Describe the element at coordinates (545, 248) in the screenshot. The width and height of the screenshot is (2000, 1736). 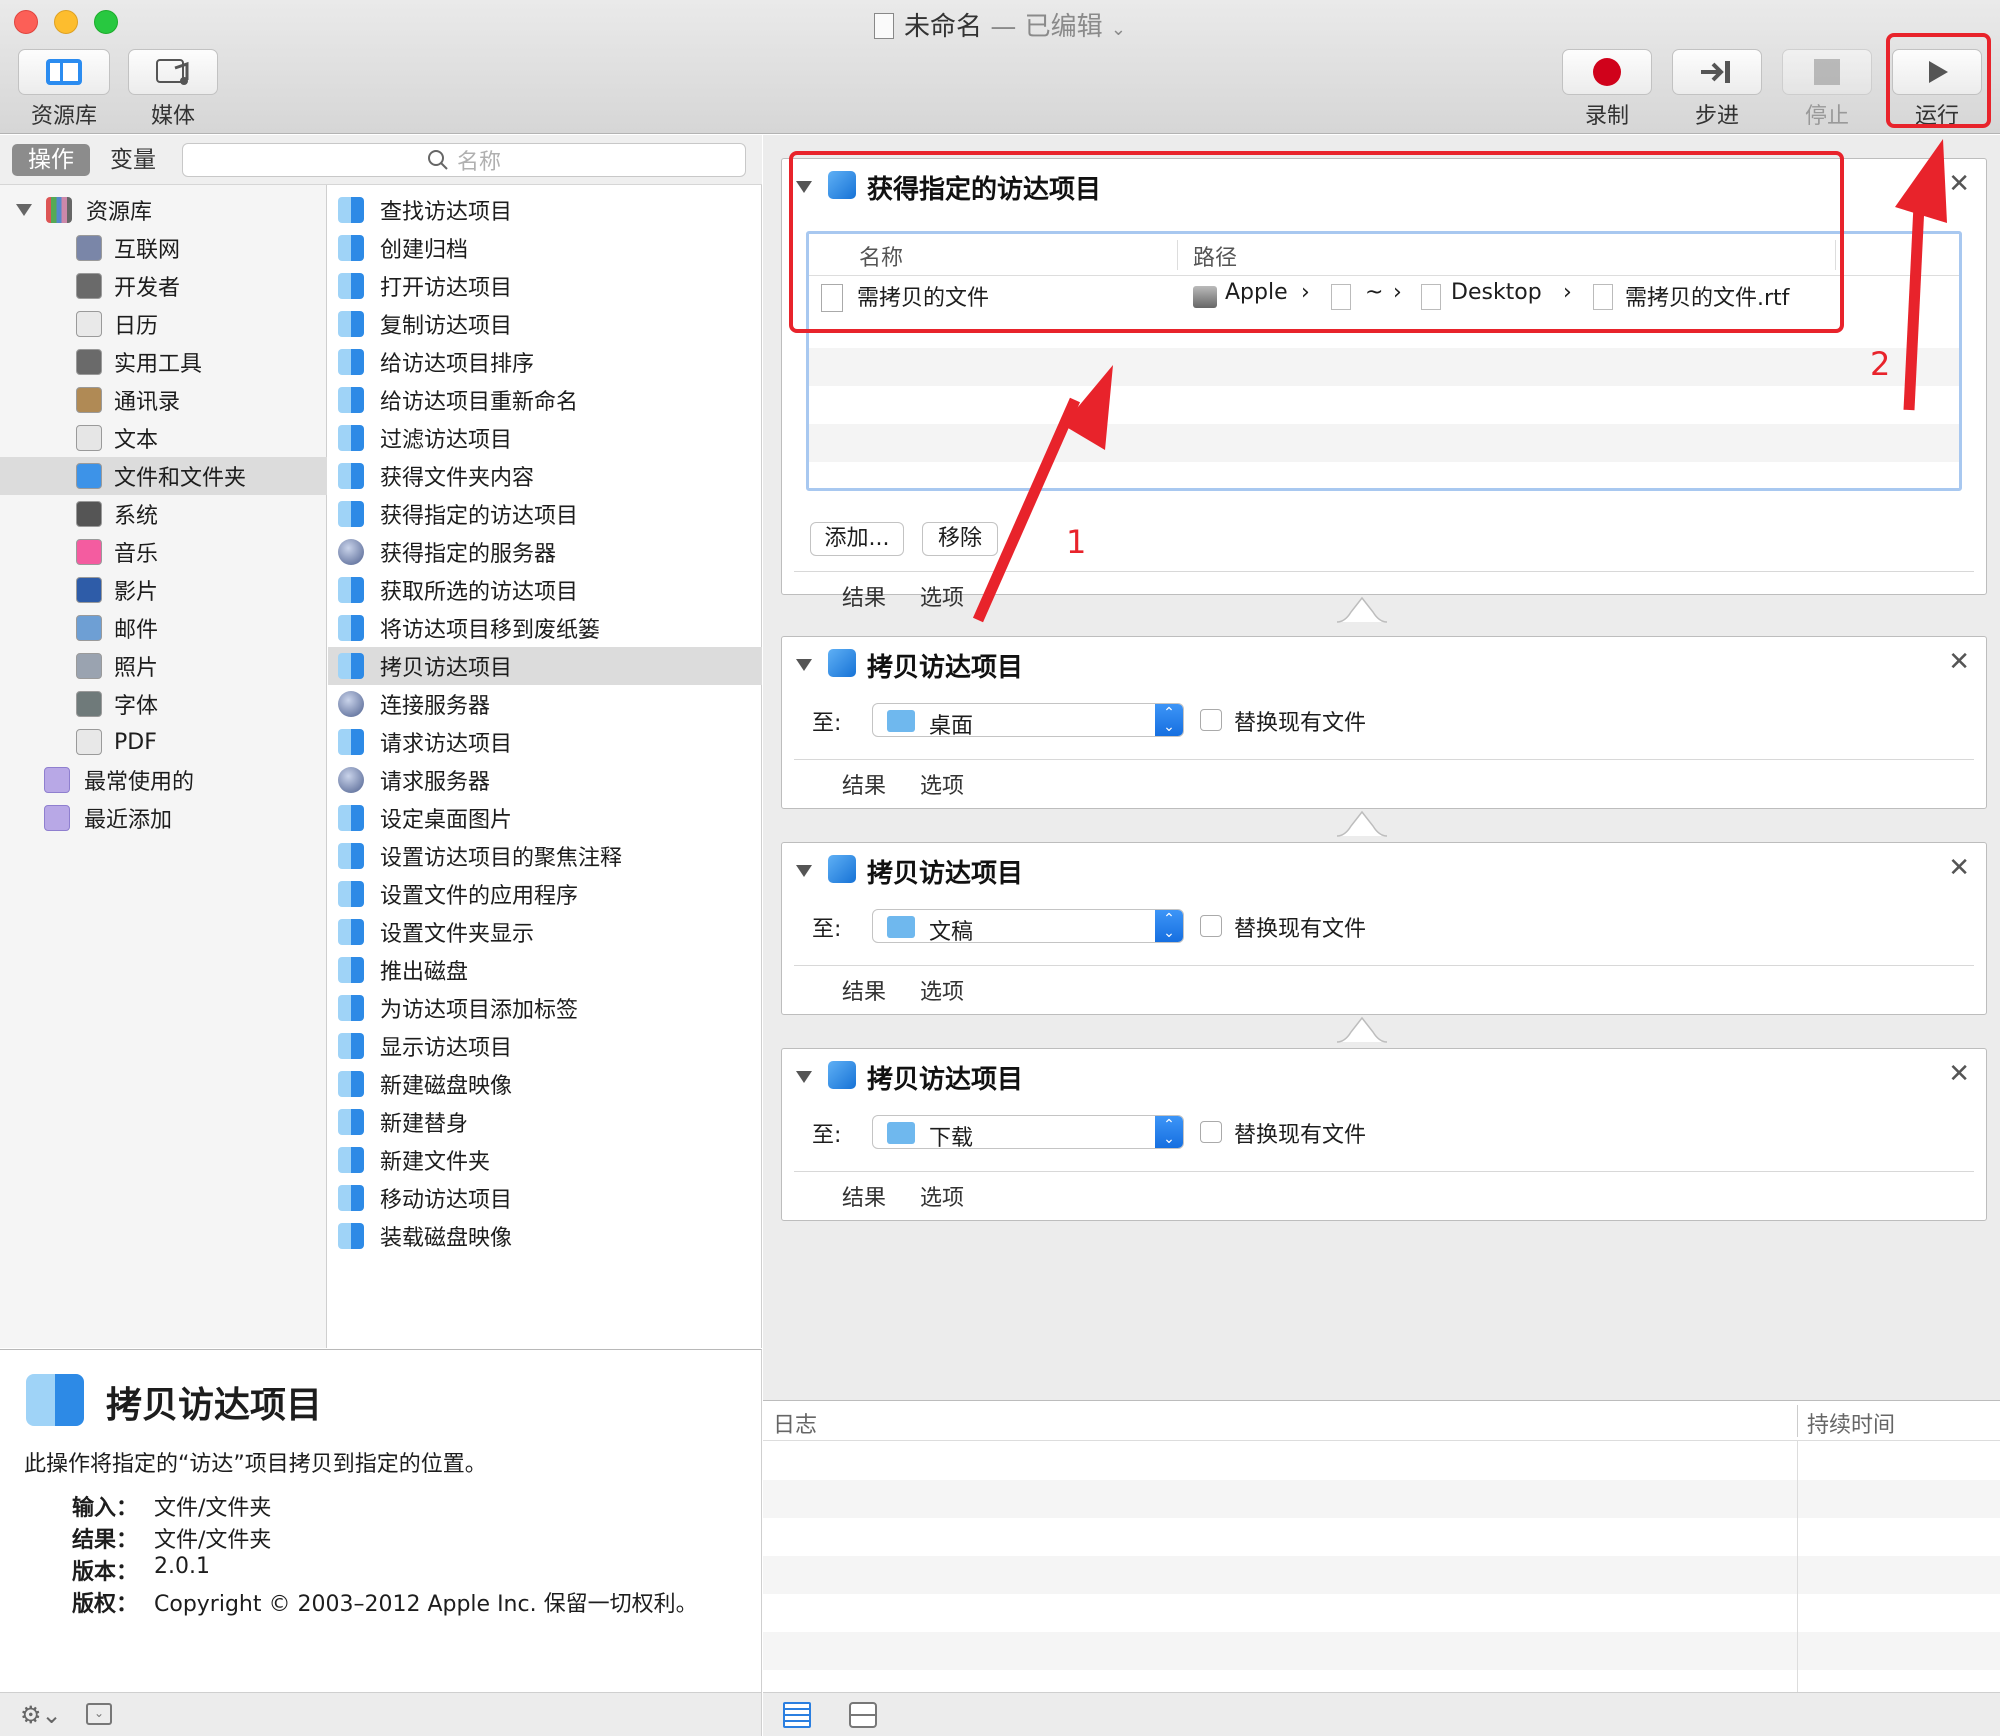
I see `action-item: 创建归档` at that location.